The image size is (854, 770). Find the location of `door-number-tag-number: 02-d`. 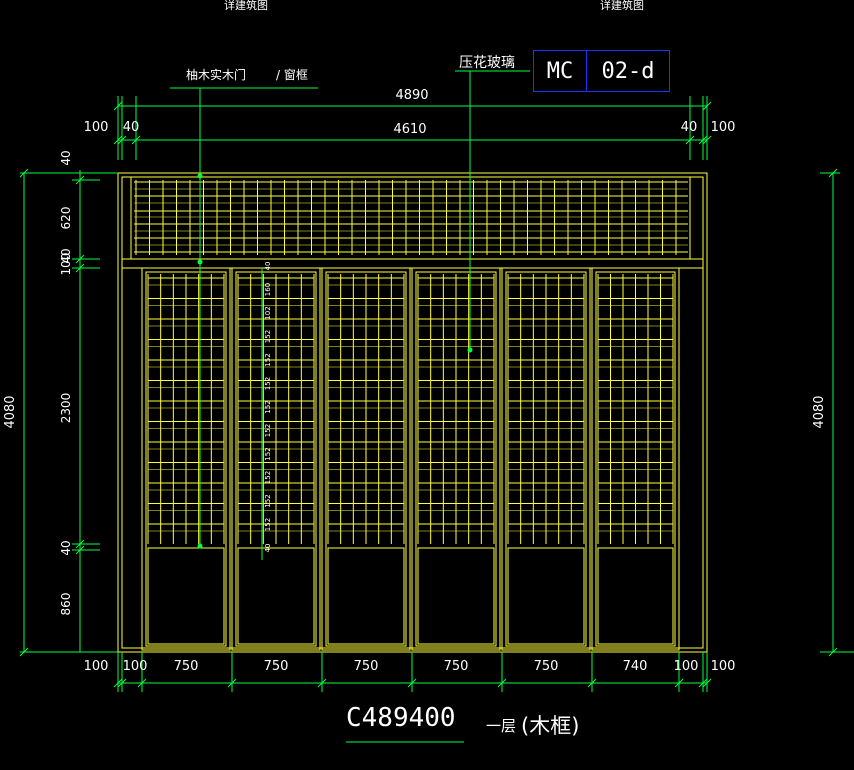

door-number-tag-number: 02-d is located at coordinates (628, 71).